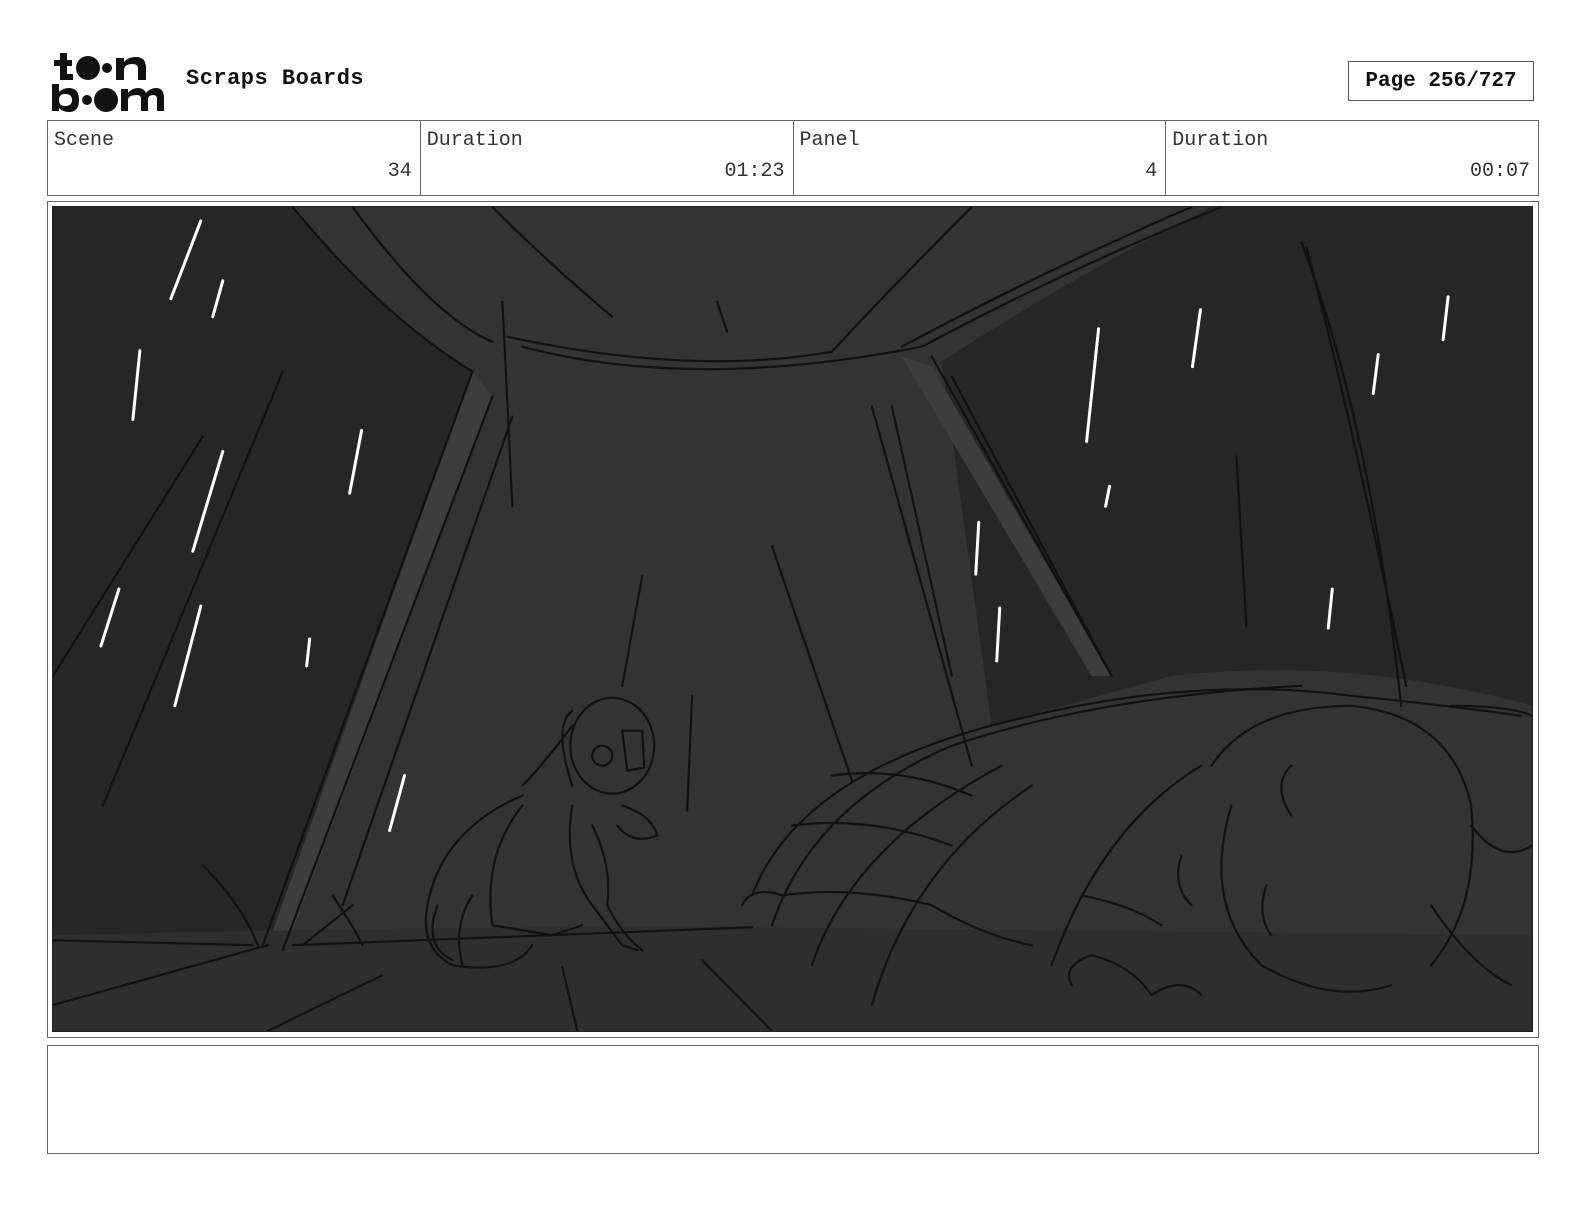 The width and height of the screenshot is (1584, 1224). I want to click on scene-label: Scene, so click(84, 140).